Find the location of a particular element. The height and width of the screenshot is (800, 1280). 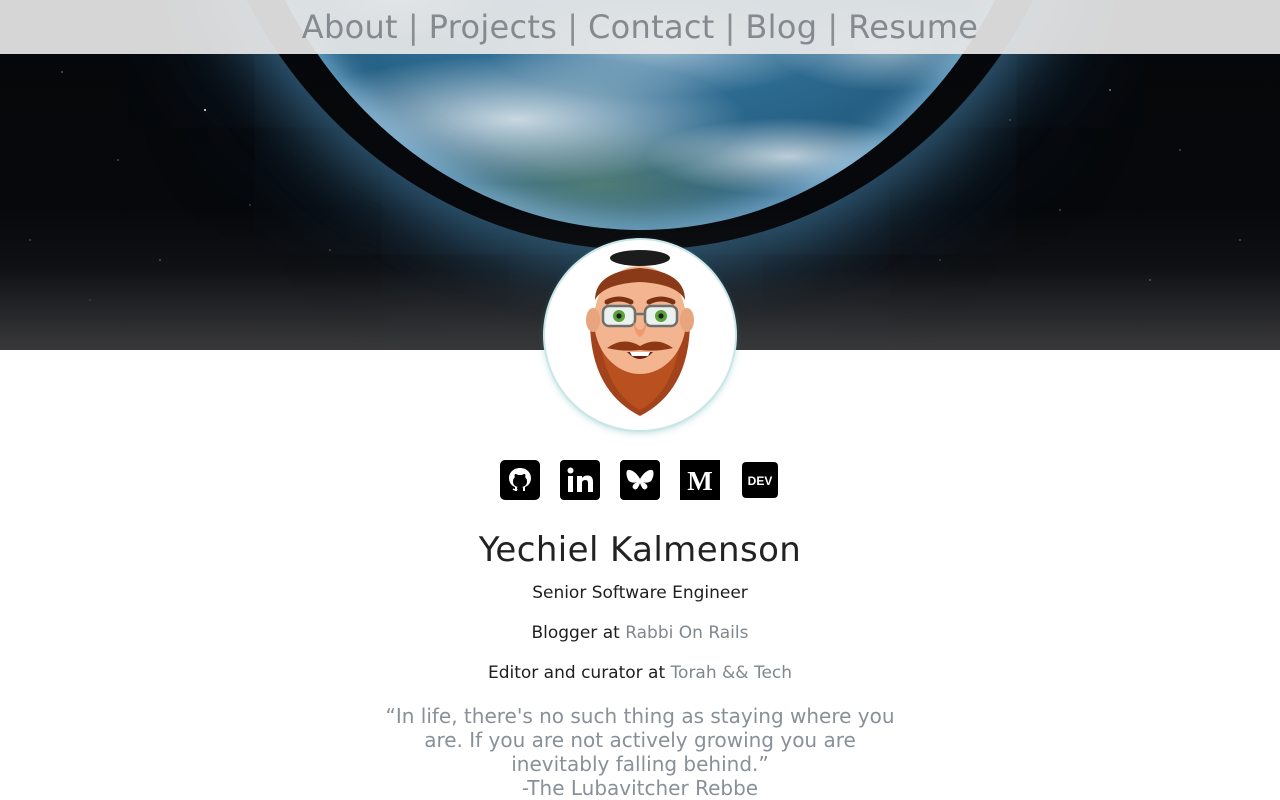

editor-prefix: Editor and curator at is located at coordinates (579, 673).